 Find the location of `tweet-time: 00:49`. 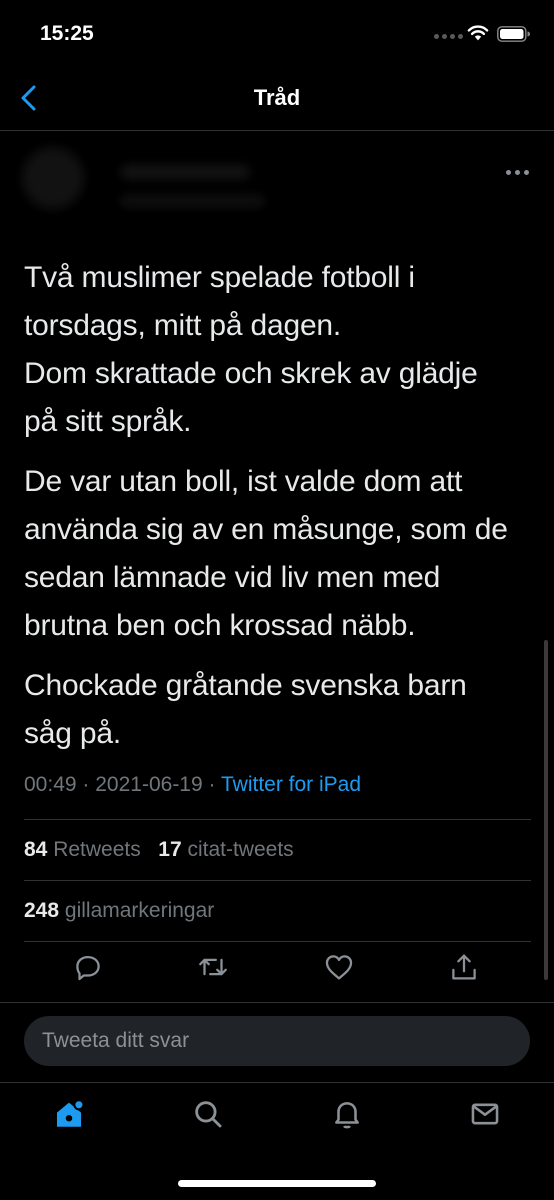

tweet-time: 00:49 is located at coordinates (50, 784).